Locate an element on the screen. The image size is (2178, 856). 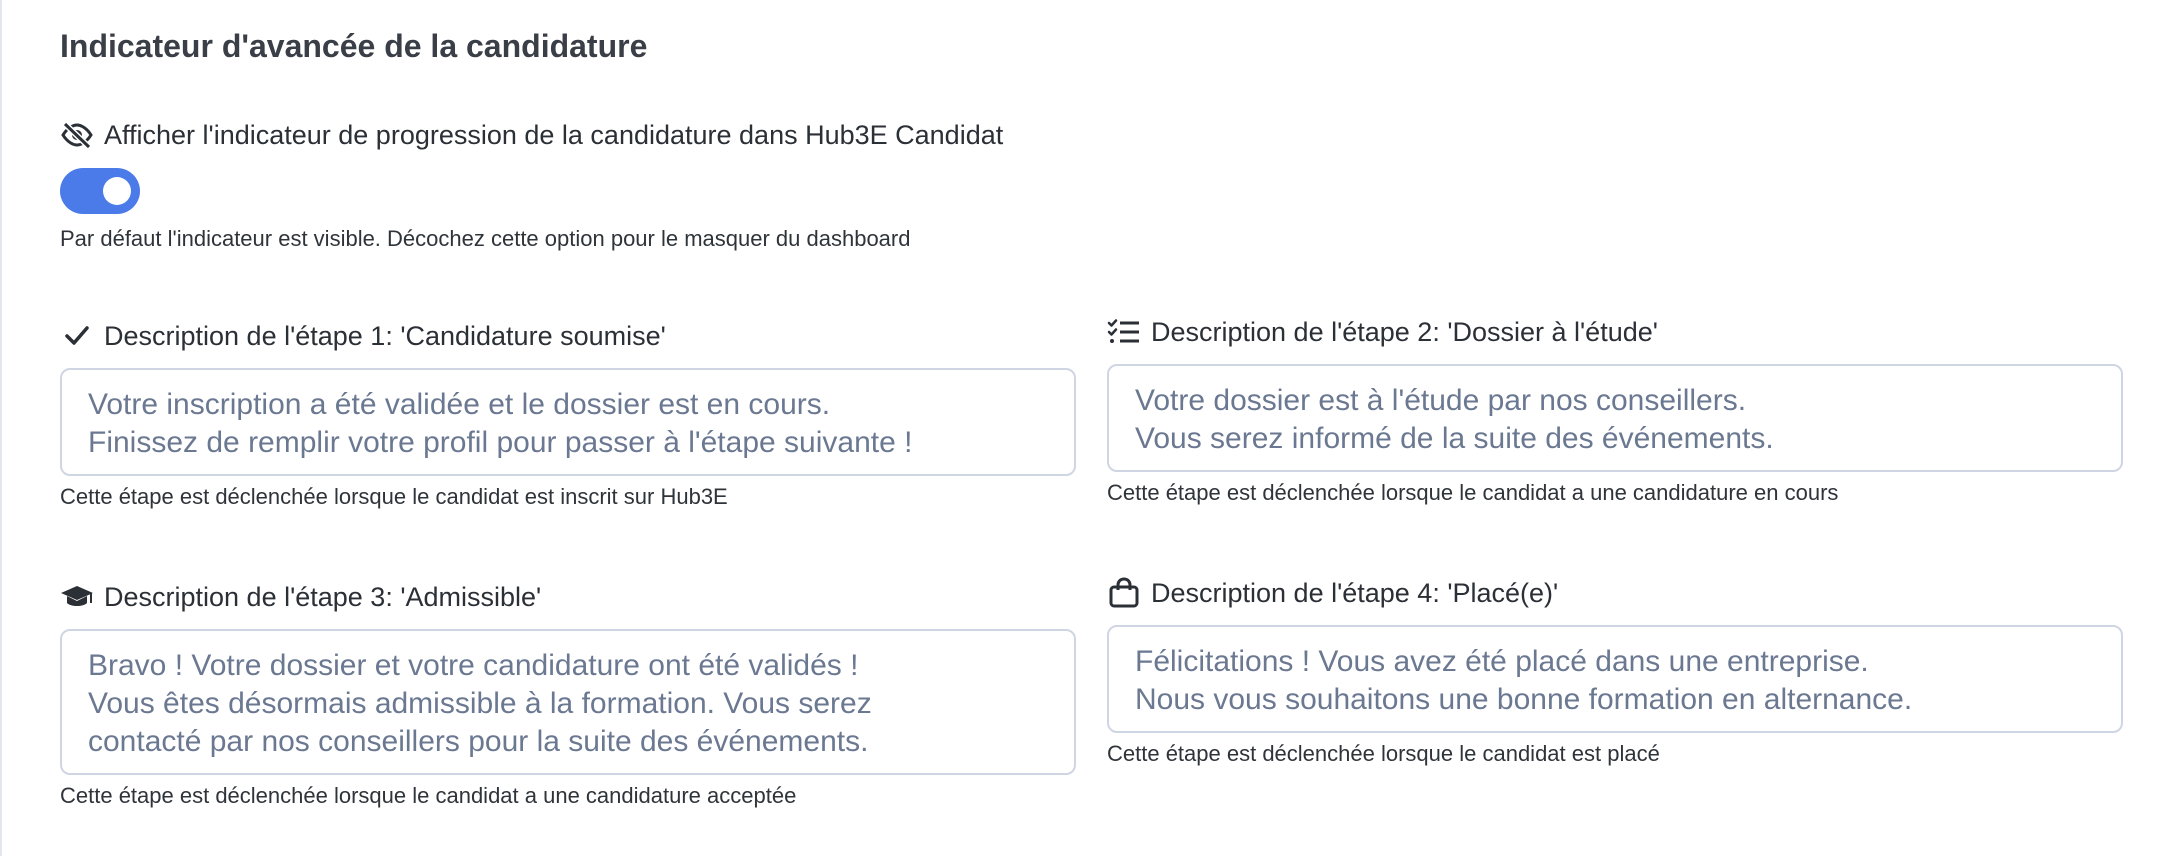
step-4-label: Description de l'étape 4: 'Placé(e)' is located at coordinates (1615, 593).